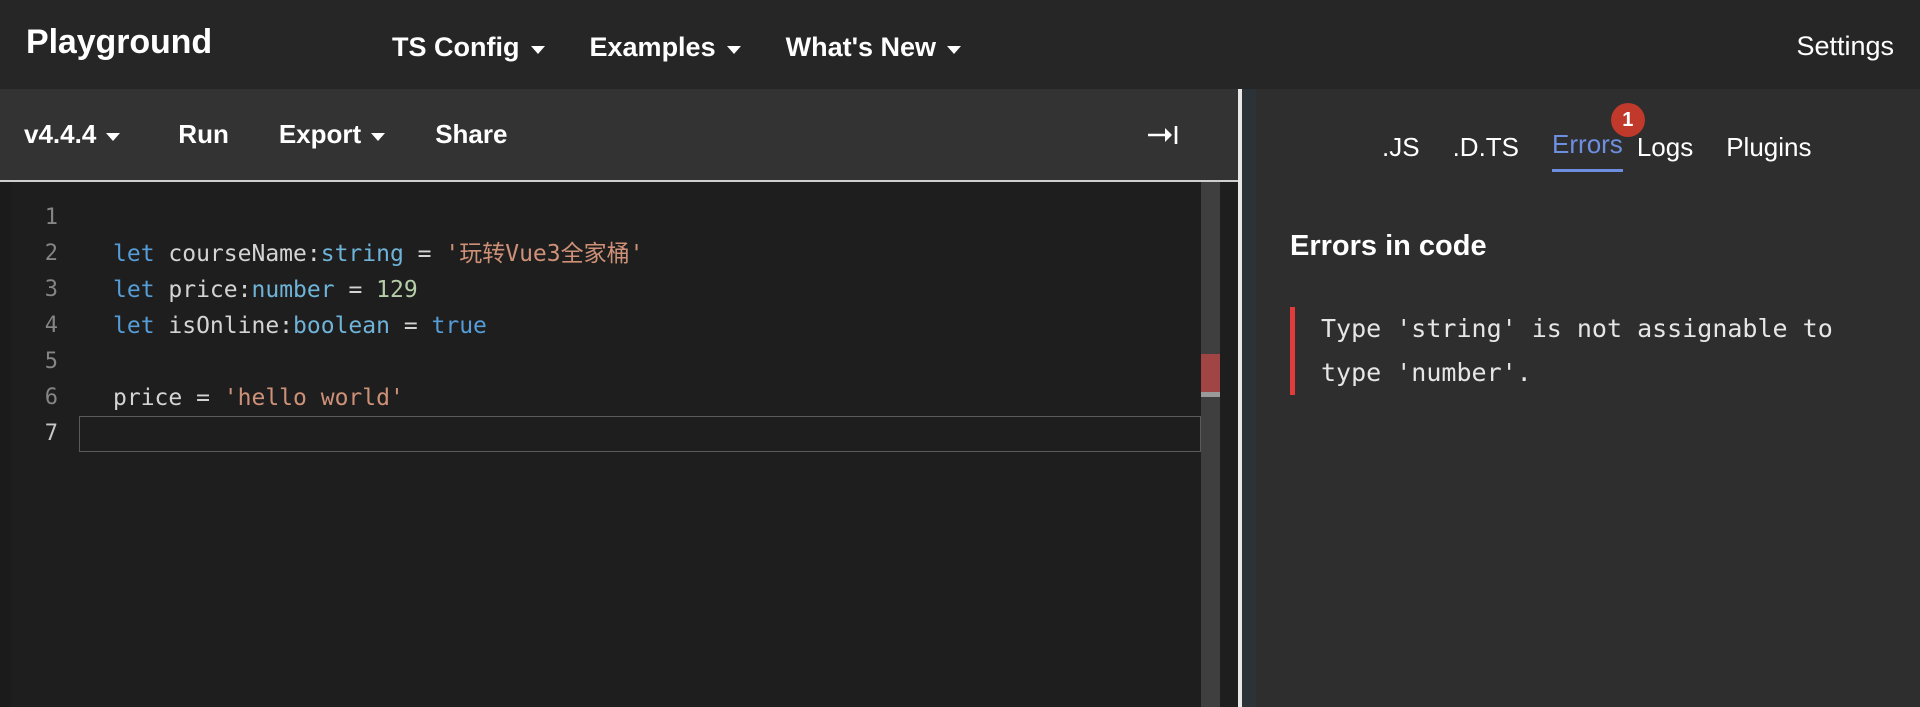 This screenshot has width=1920, height=707. I want to click on nav-item-settings: Settings, so click(1845, 46).